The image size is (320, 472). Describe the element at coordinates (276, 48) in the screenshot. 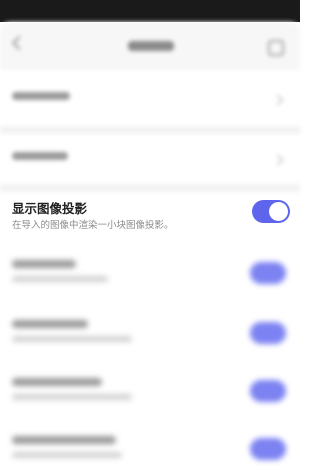

I see `more-icon` at that location.